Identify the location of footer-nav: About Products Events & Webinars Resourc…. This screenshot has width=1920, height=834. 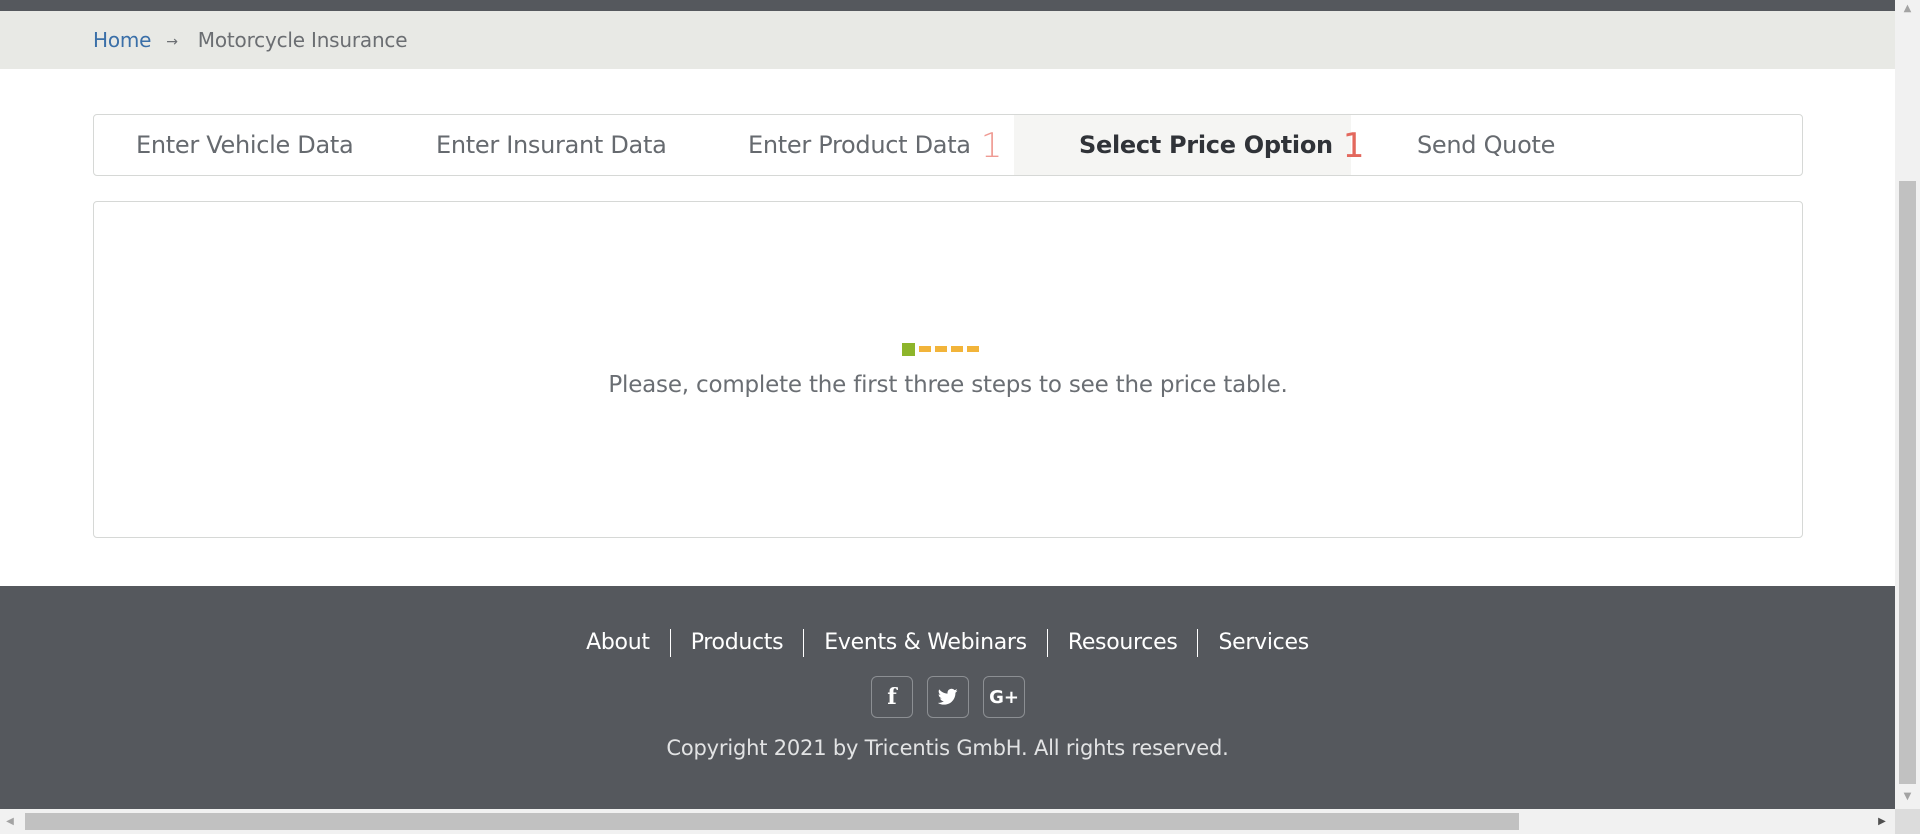
(947, 643).